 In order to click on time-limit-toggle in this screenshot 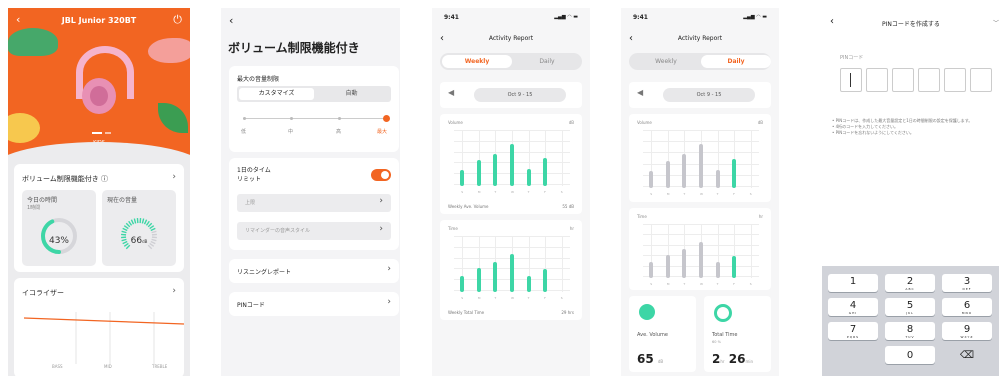, I will do `click(381, 175)`.